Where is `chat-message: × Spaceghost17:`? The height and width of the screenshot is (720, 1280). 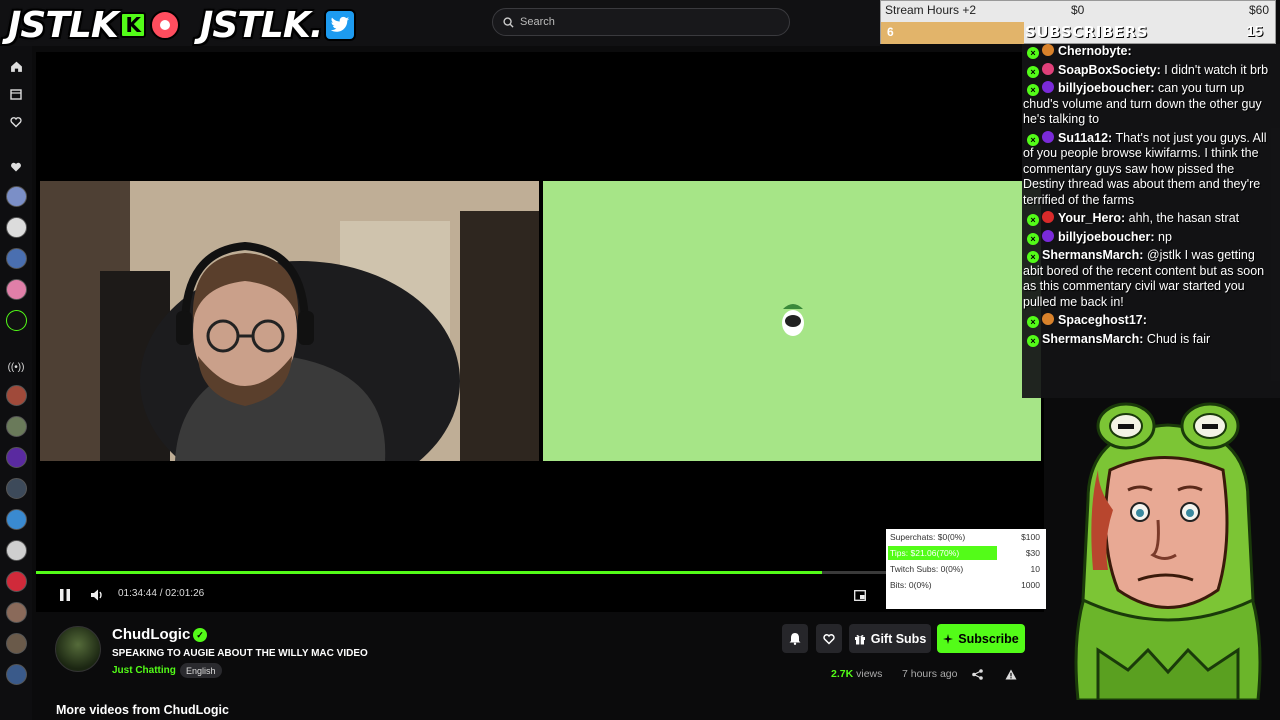 chat-message: × Spaceghost17: is located at coordinates (1151, 321).